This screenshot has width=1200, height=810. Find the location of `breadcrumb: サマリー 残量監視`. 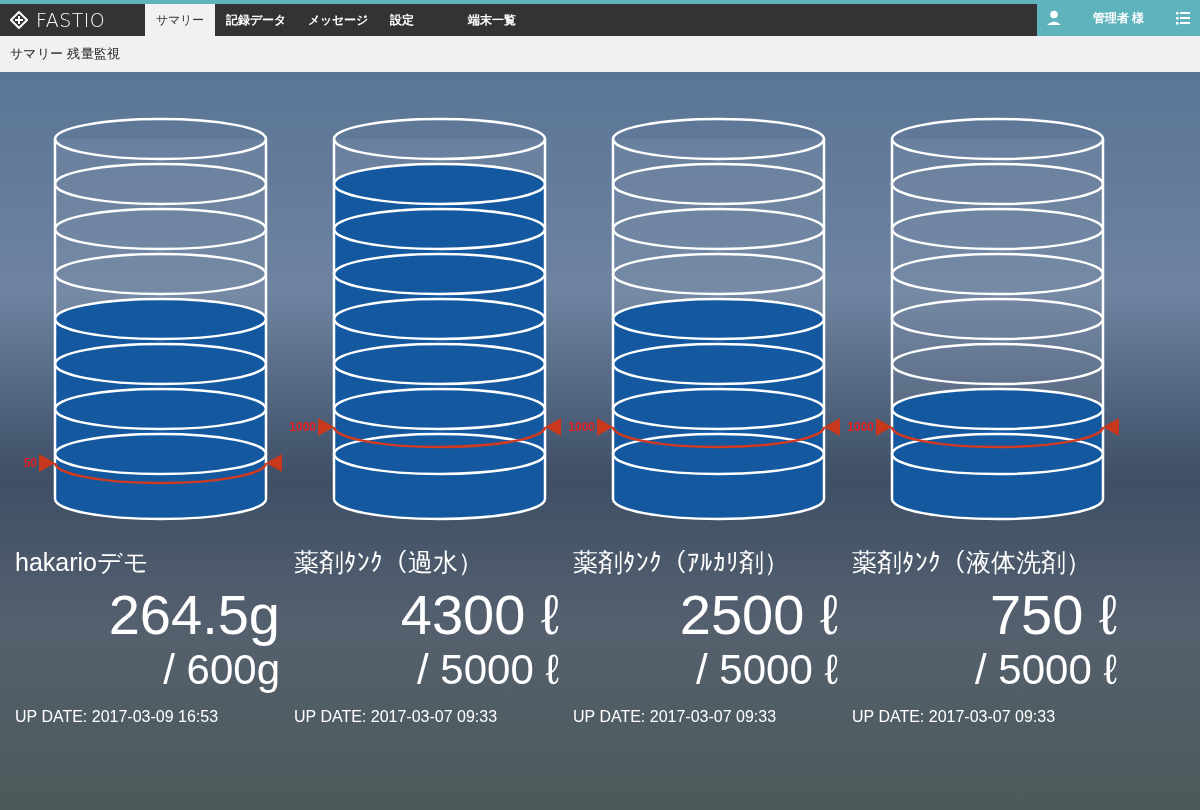

breadcrumb: サマリー 残量監視 is located at coordinates (65, 54).